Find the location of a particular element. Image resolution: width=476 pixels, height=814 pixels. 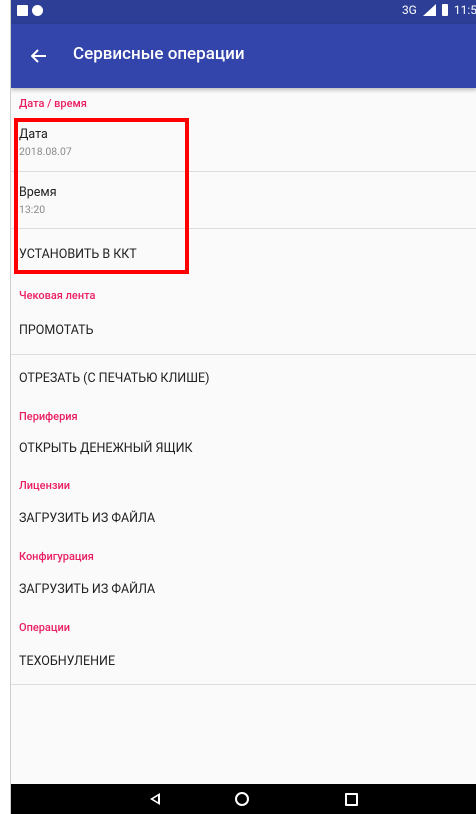

date-value: 2018.08.07 is located at coordinates (45, 151).